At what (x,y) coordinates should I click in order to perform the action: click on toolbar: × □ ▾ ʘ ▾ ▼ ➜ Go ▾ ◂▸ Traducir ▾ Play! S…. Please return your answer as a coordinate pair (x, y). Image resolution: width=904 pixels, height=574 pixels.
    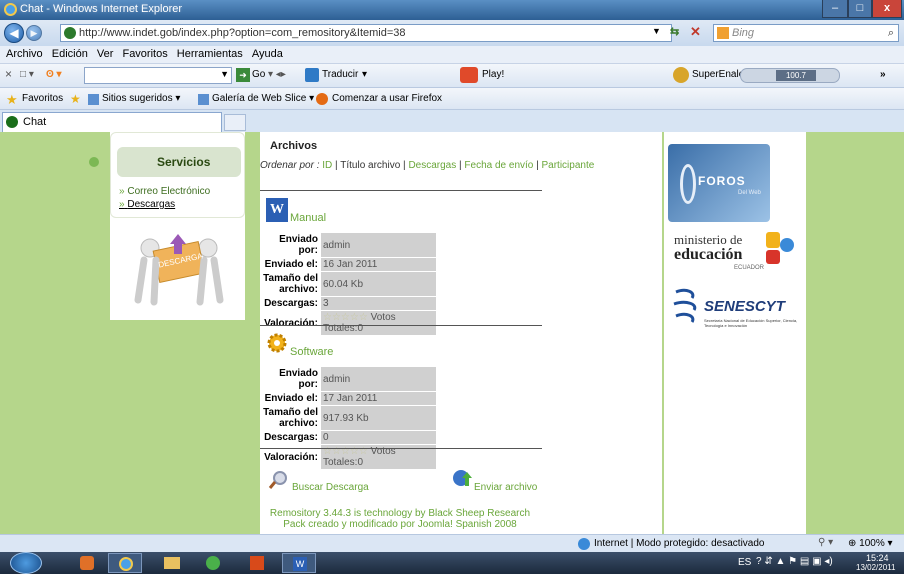
    Looking at the image, I should click on (452, 76).